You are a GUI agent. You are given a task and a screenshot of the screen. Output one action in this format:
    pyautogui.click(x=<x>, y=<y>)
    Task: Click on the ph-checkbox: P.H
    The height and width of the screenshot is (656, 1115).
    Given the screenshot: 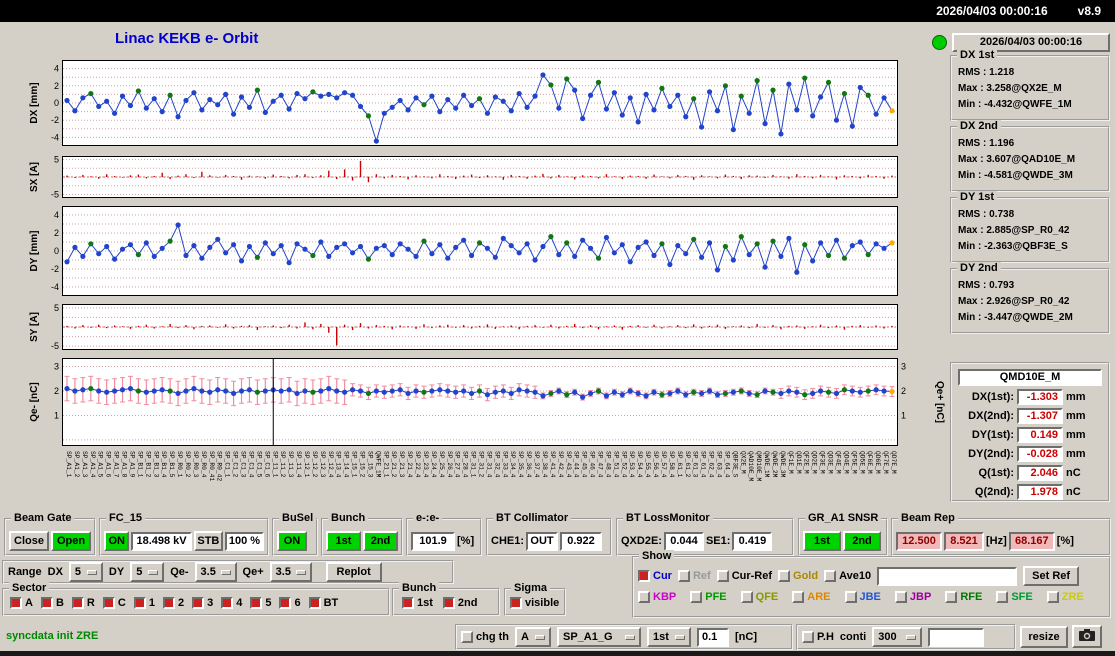 What is the action you would take?
    pyautogui.click(x=818, y=637)
    